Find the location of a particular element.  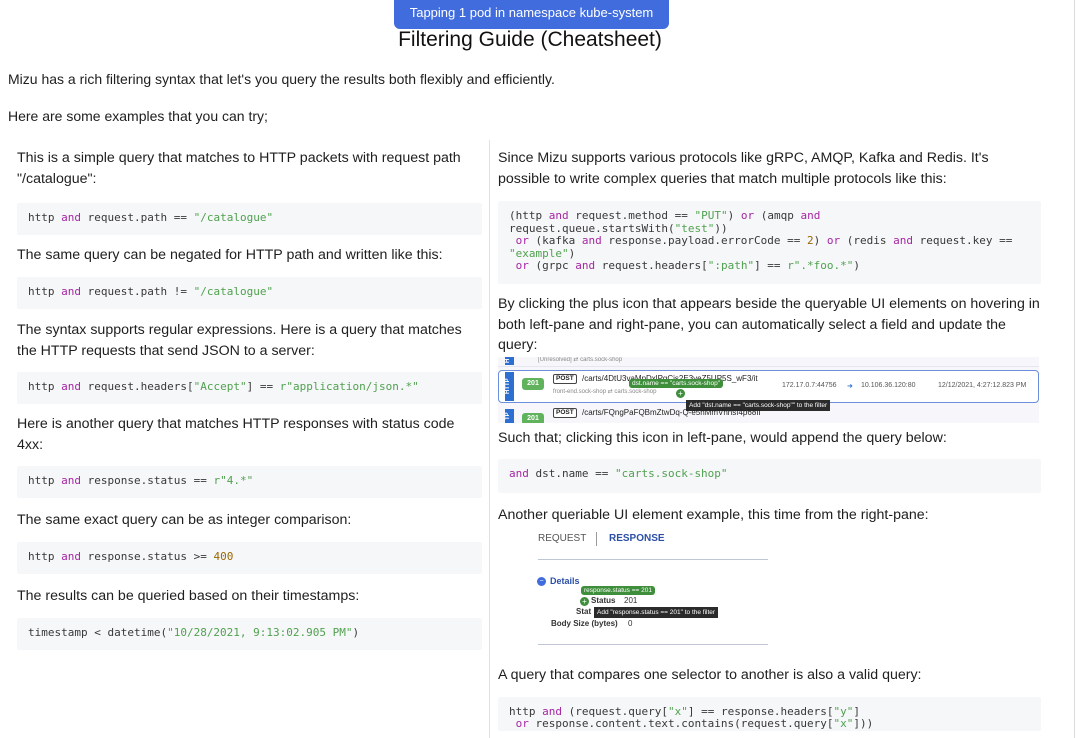

status-value: 201 is located at coordinates (631, 600).